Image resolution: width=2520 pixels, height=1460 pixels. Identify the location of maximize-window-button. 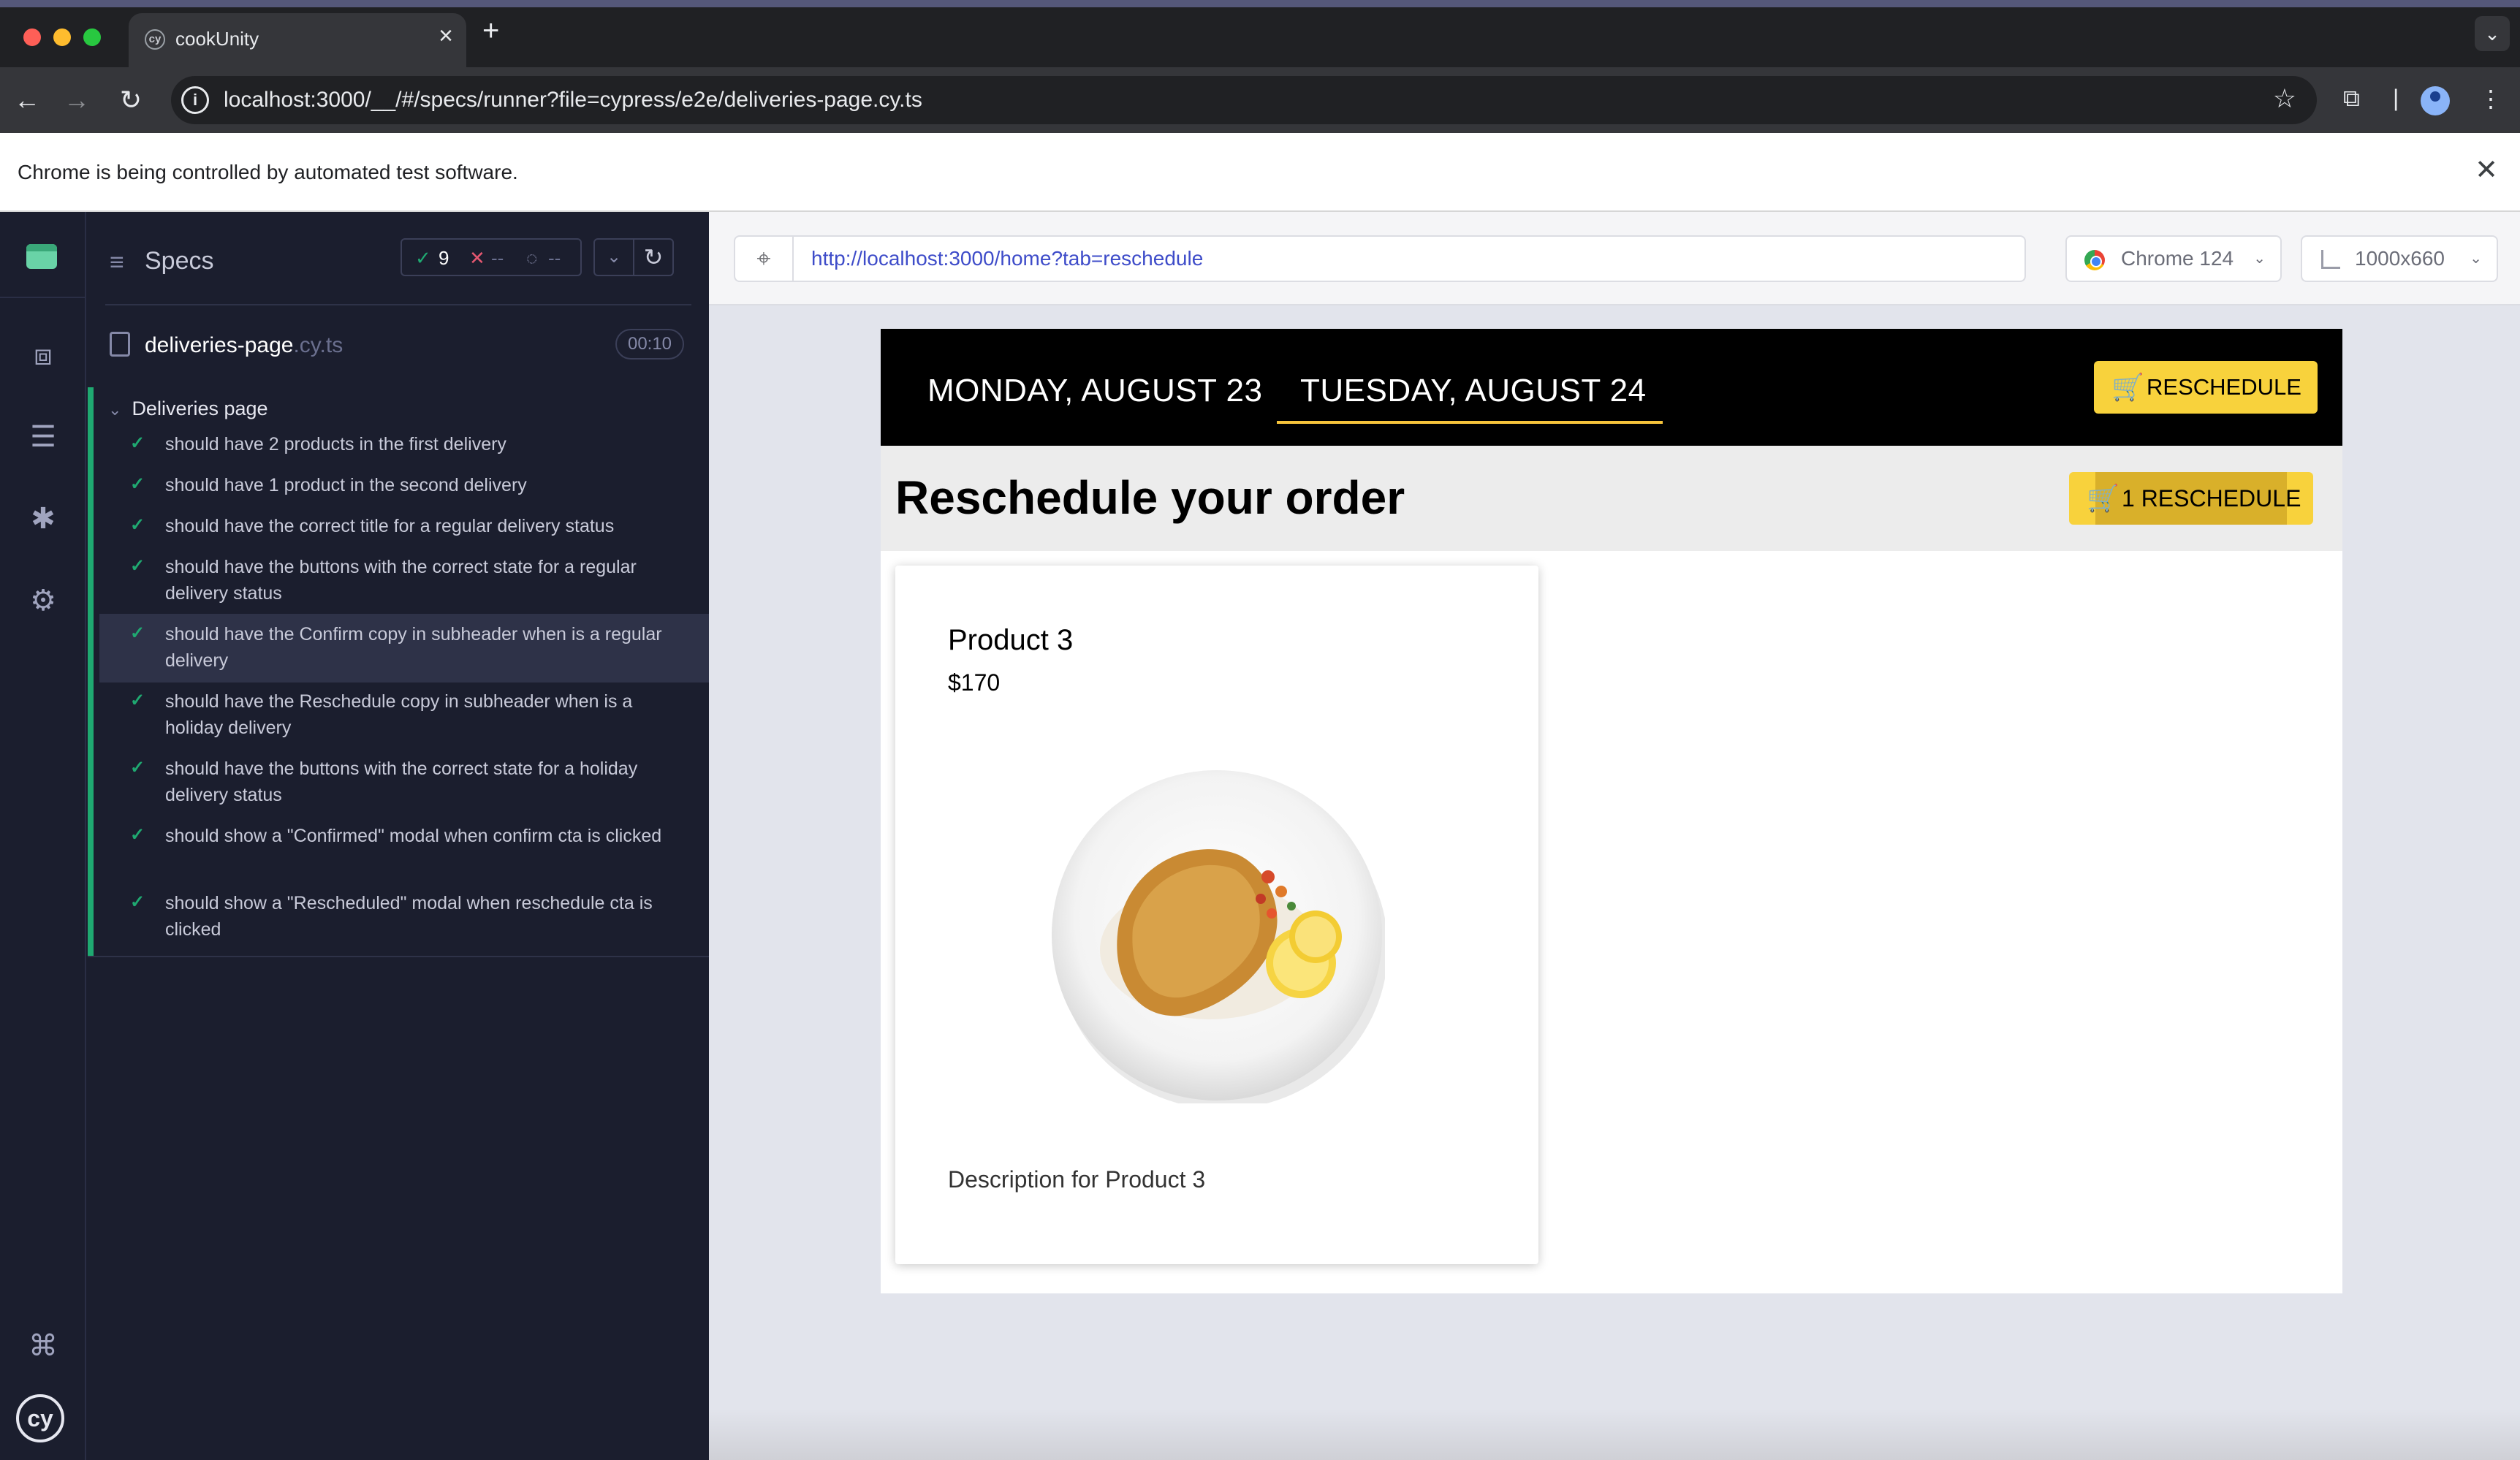
(92, 37).